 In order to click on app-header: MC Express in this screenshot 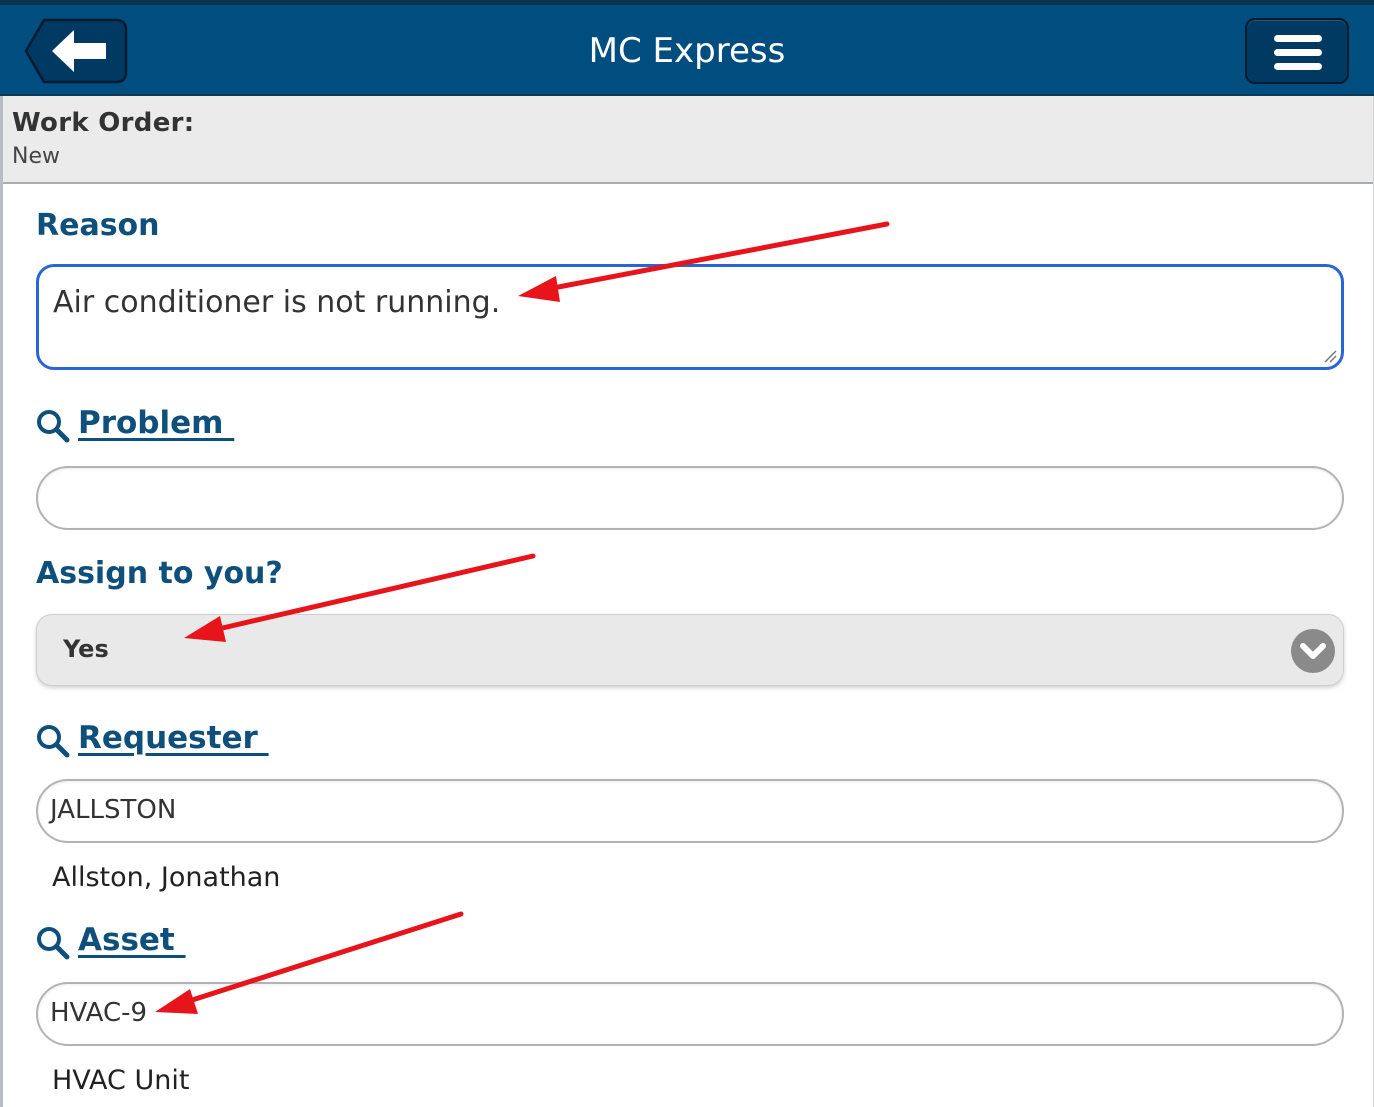, I will do `click(687, 48)`.